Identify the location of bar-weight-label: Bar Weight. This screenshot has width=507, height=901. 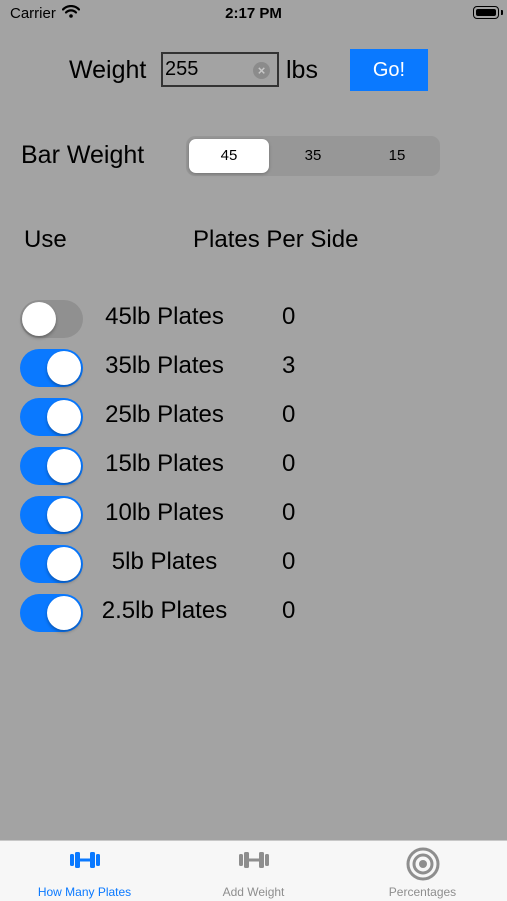
(83, 155).